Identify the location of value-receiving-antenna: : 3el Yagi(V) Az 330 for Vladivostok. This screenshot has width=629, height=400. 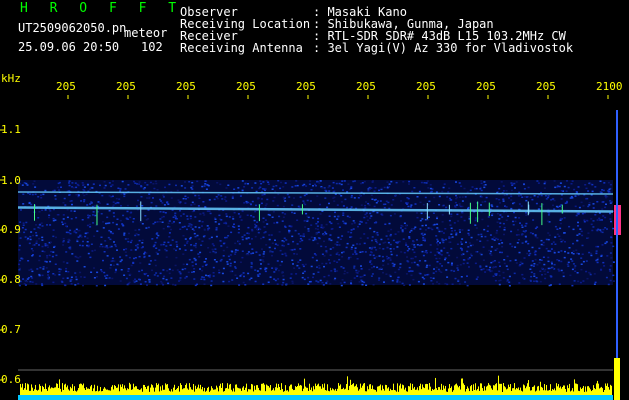
(443, 48).